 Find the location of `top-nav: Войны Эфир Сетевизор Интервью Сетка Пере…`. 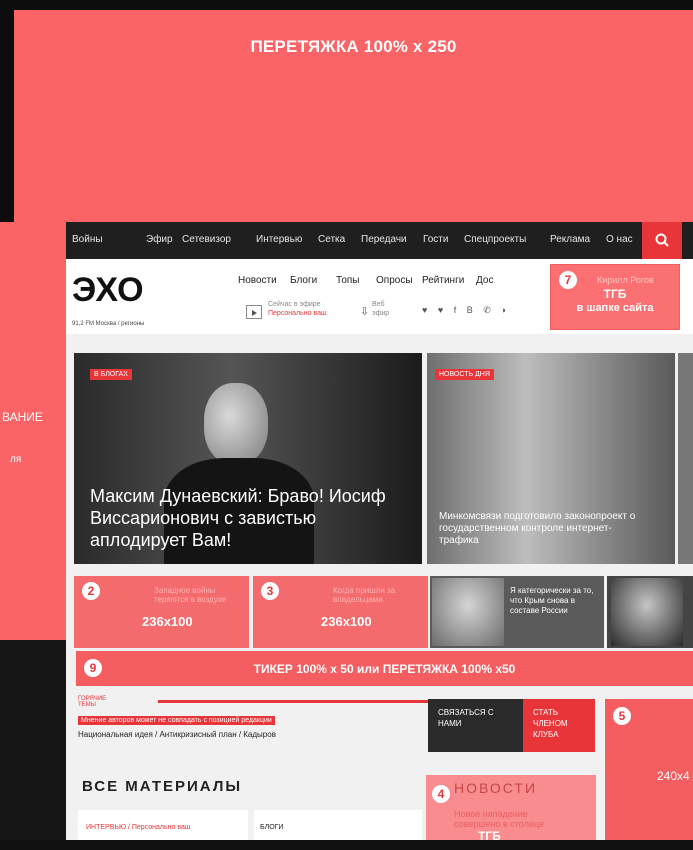

top-nav: Войны Эфир Сетевизор Интервью Сетка Пере… is located at coordinates (379, 240).